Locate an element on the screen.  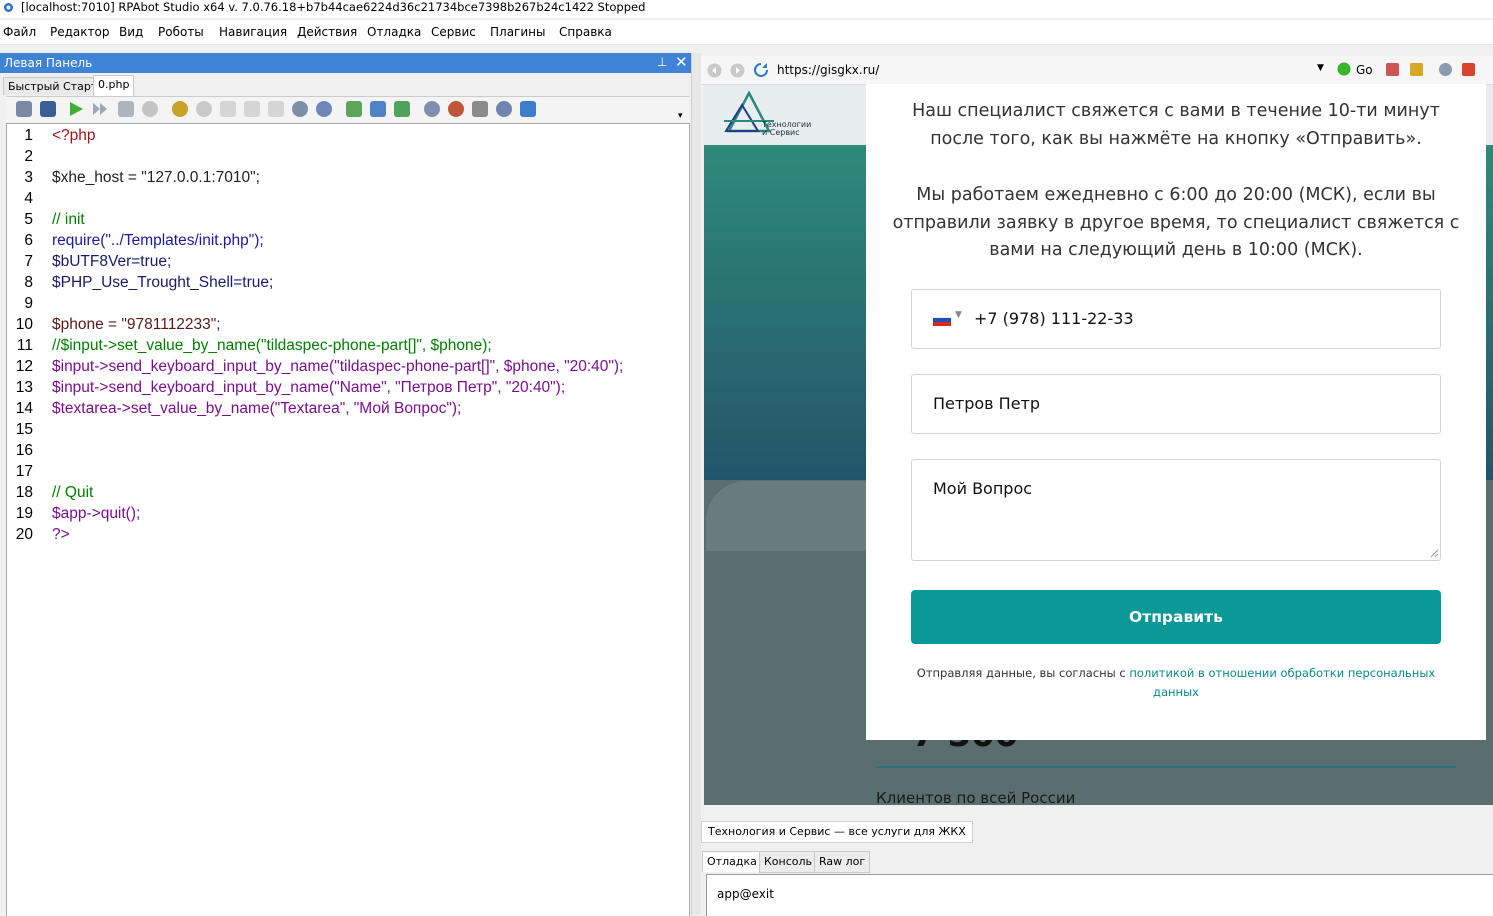
resize-handle-icon is located at coordinates (1434, 553).